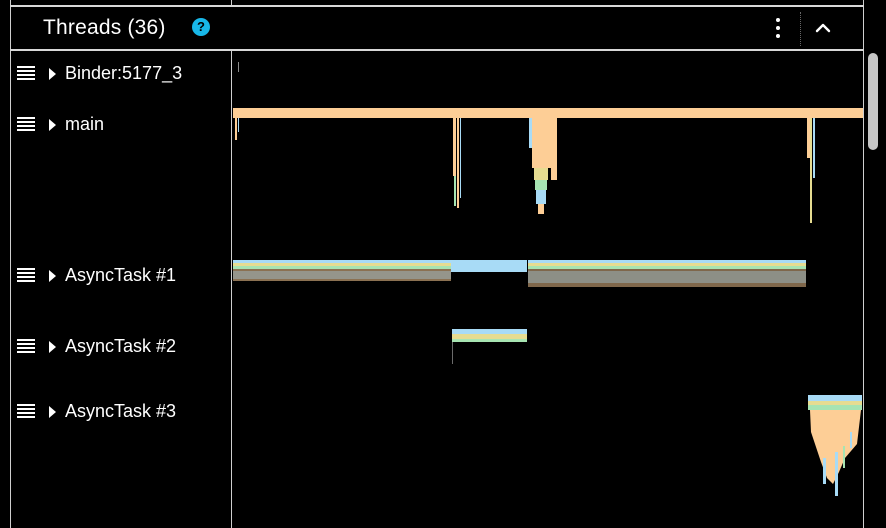  What do you see at coordinates (873, 101) in the screenshot?
I see `vertical-scrollbar` at bounding box center [873, 101].